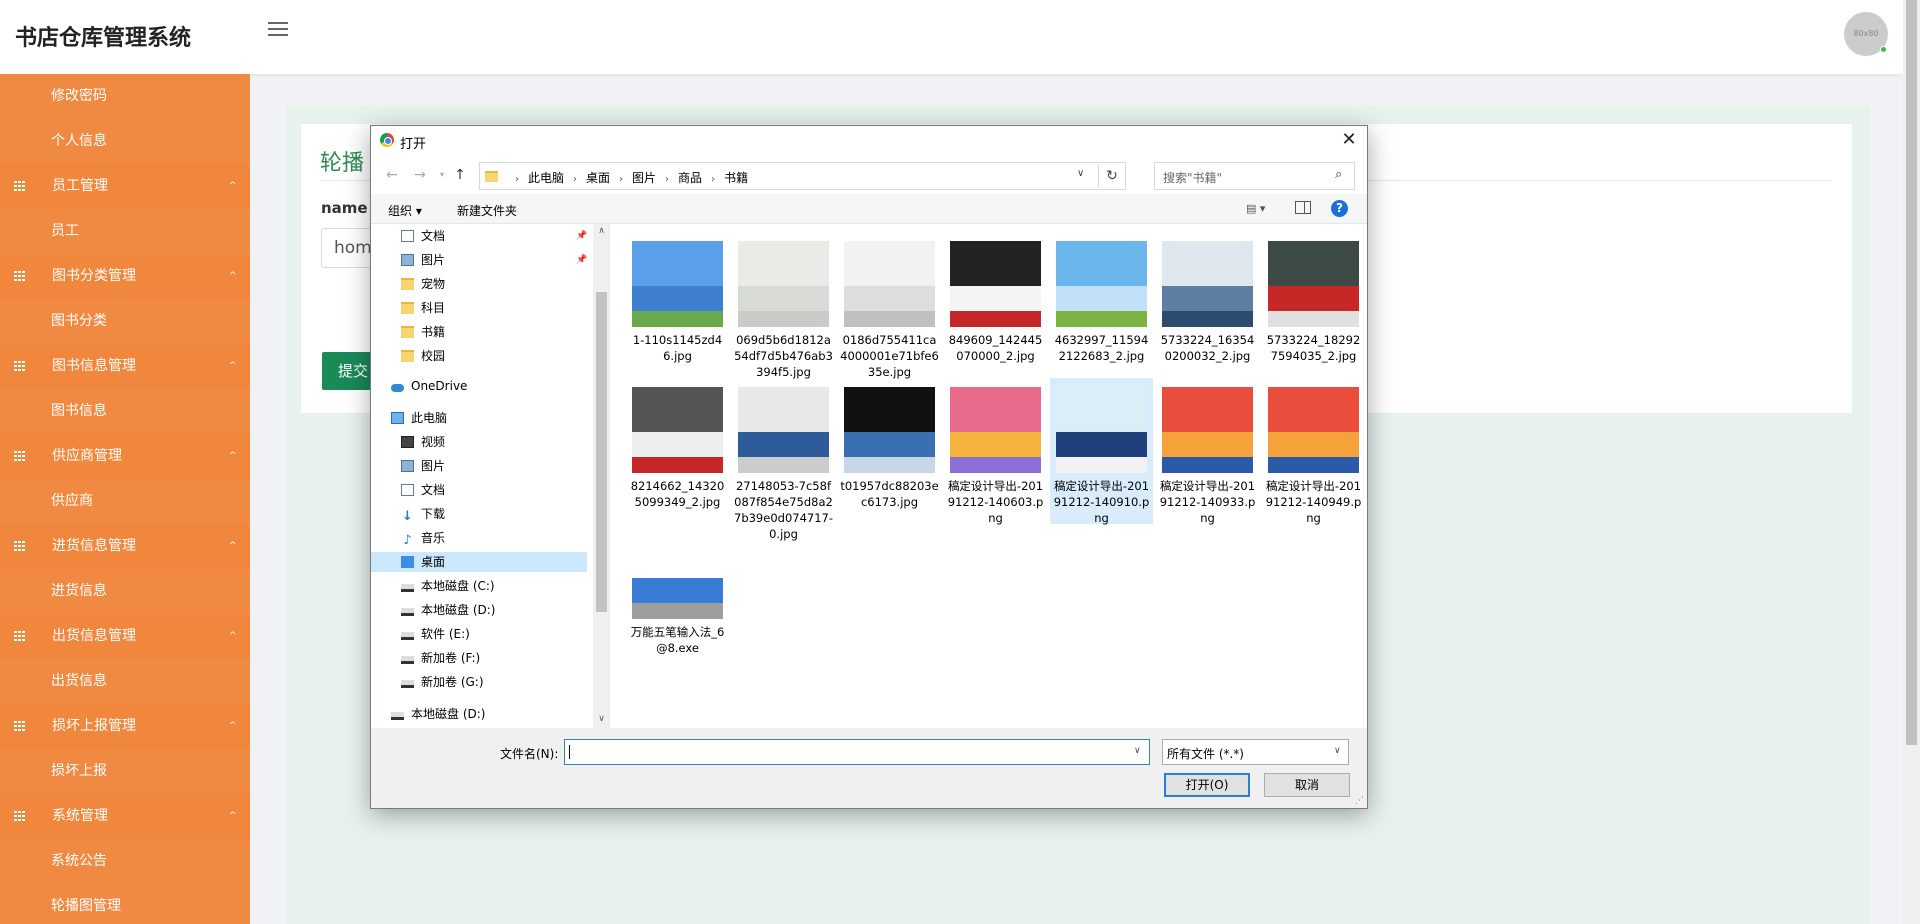  What do you see at coordinates (278, 31) in the screenshot?
I see `menu-toggle-icon` at bounding box center [278, 31].